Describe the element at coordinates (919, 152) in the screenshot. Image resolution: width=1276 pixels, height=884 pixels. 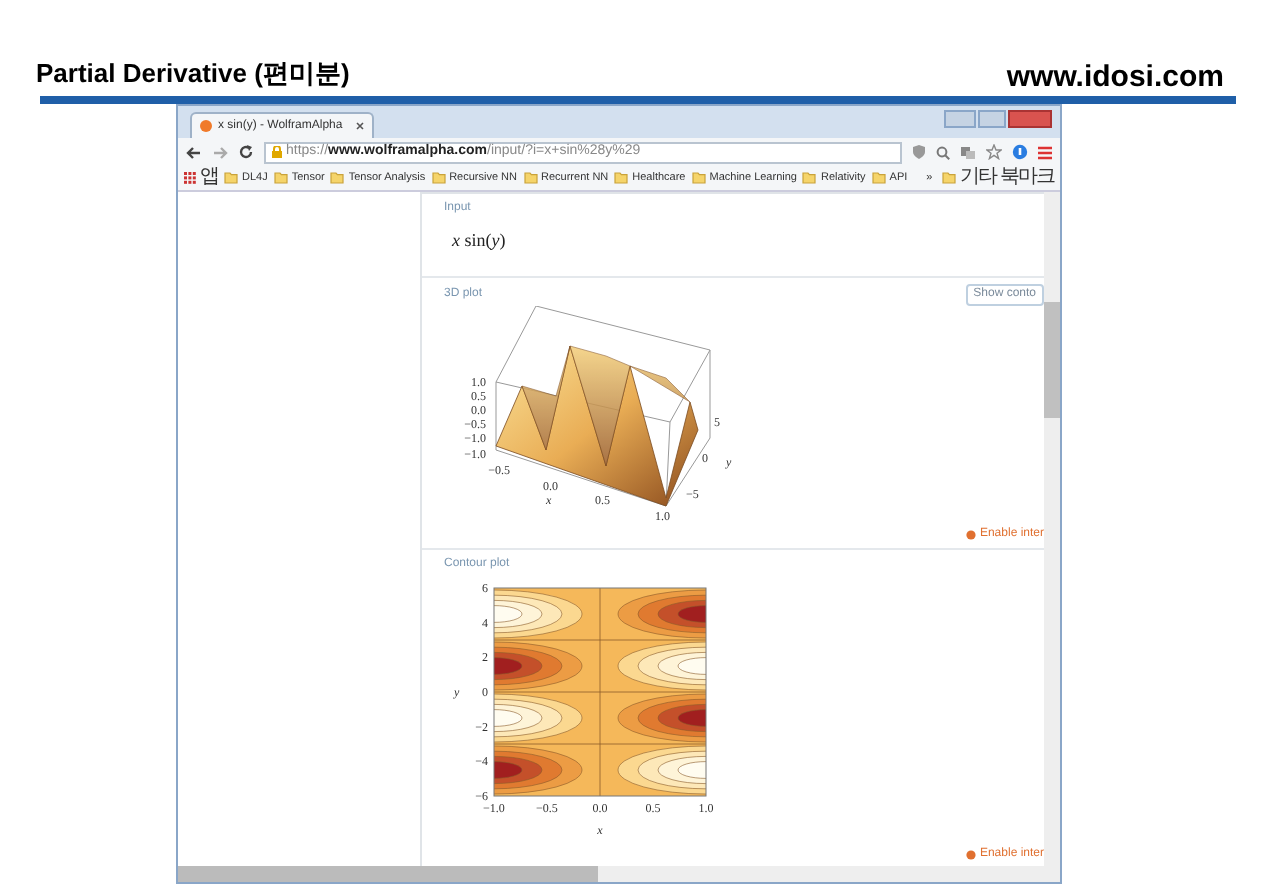
I see `shield-icon` at that location.